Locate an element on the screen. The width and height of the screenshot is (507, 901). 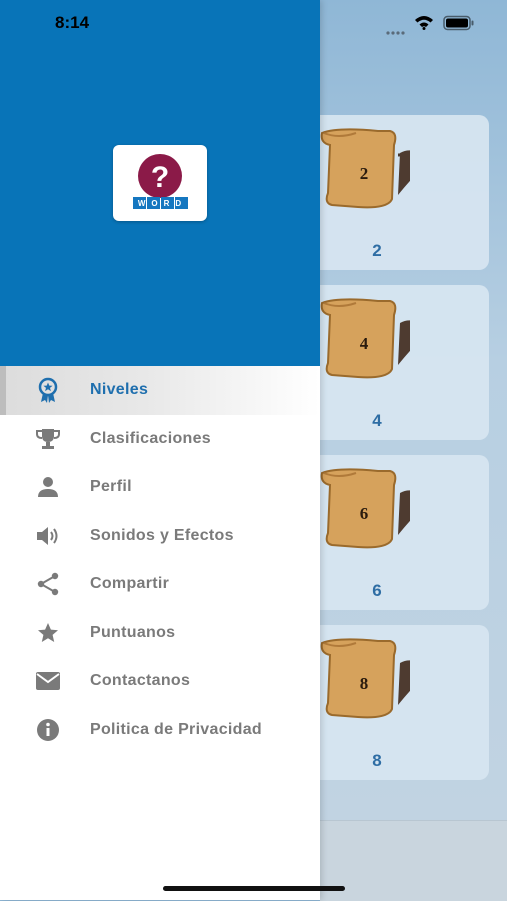
person-icon is located at coordinates (48, 487).